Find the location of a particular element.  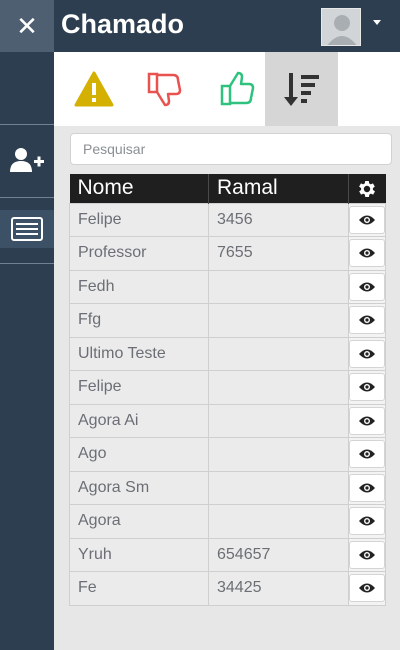

gear-icon is located at coordinates (367, 188).